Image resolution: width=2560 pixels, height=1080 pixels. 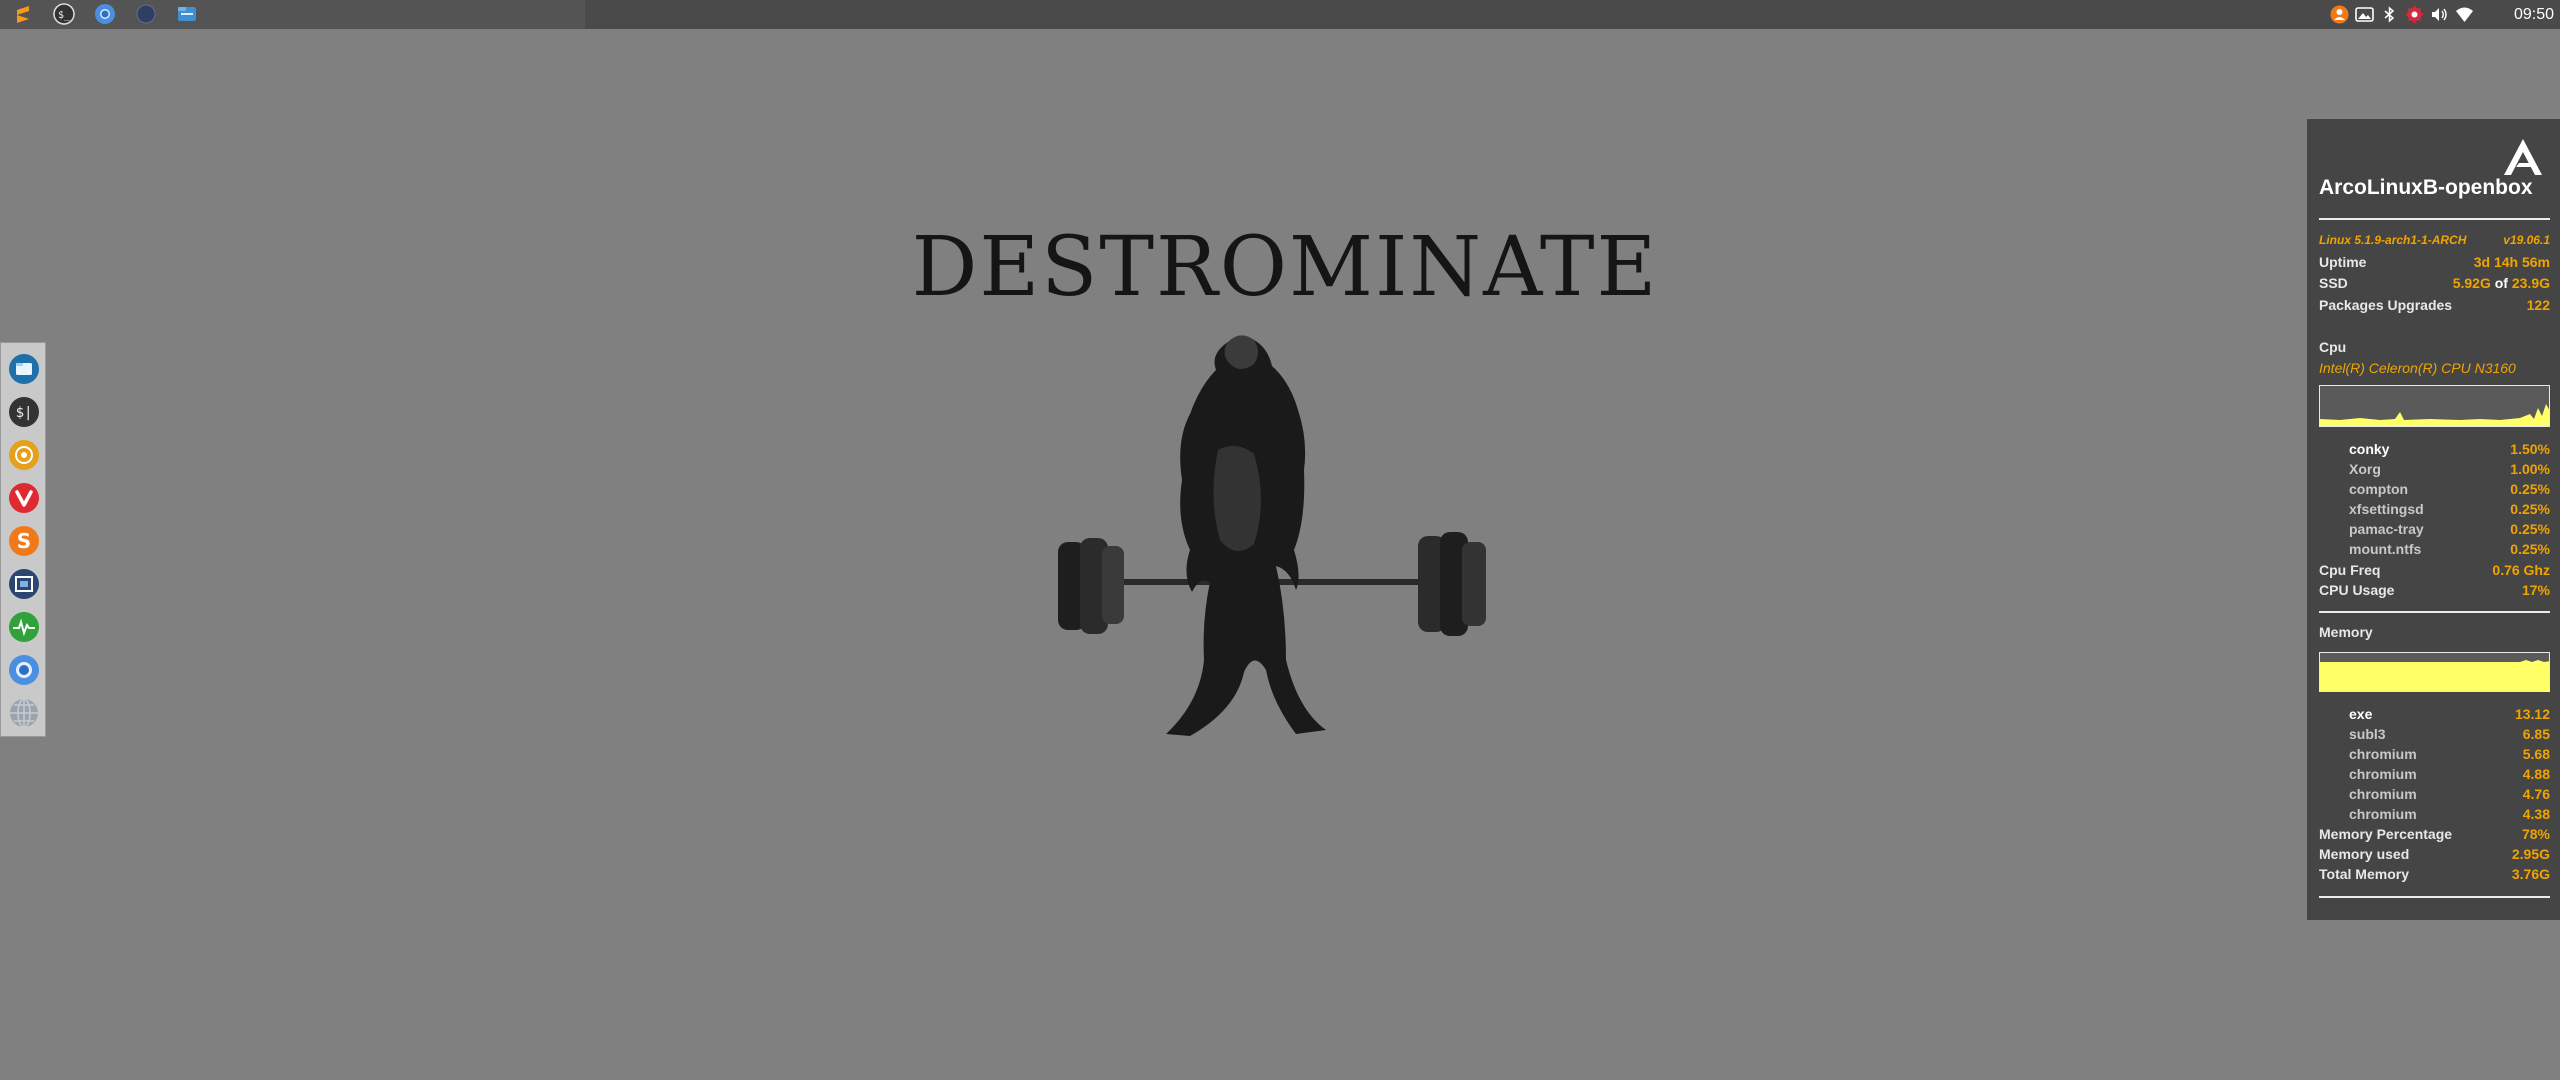 What do you see at coordinates (2346, 632) in the screenshot?
I see `conky-memory-heading: Memory` at bounding box center [2346, 632].